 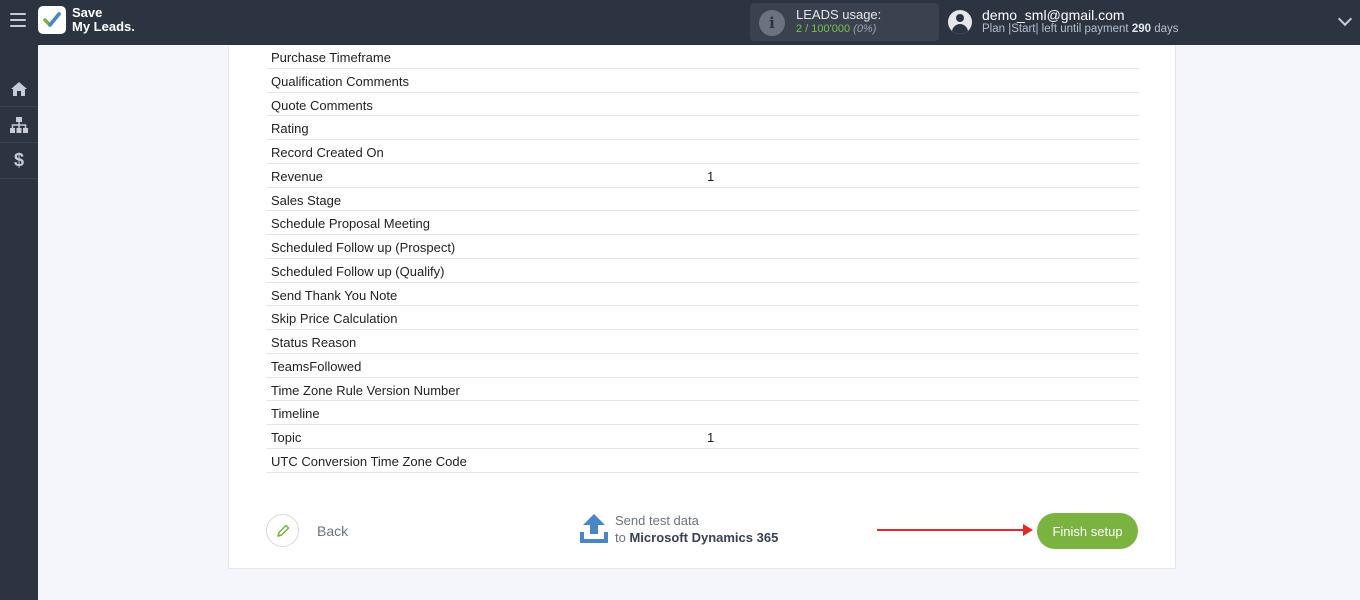 I want to click on back-button: Back, so click(x=307, y=530).